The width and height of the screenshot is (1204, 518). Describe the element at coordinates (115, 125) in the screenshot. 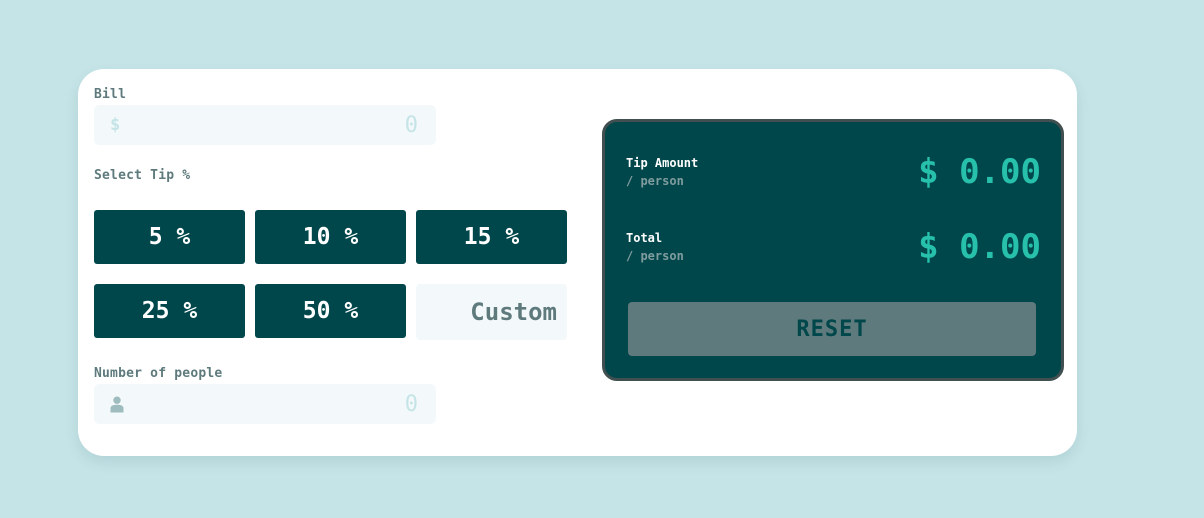

I see `dollar-icon: $` at that location.